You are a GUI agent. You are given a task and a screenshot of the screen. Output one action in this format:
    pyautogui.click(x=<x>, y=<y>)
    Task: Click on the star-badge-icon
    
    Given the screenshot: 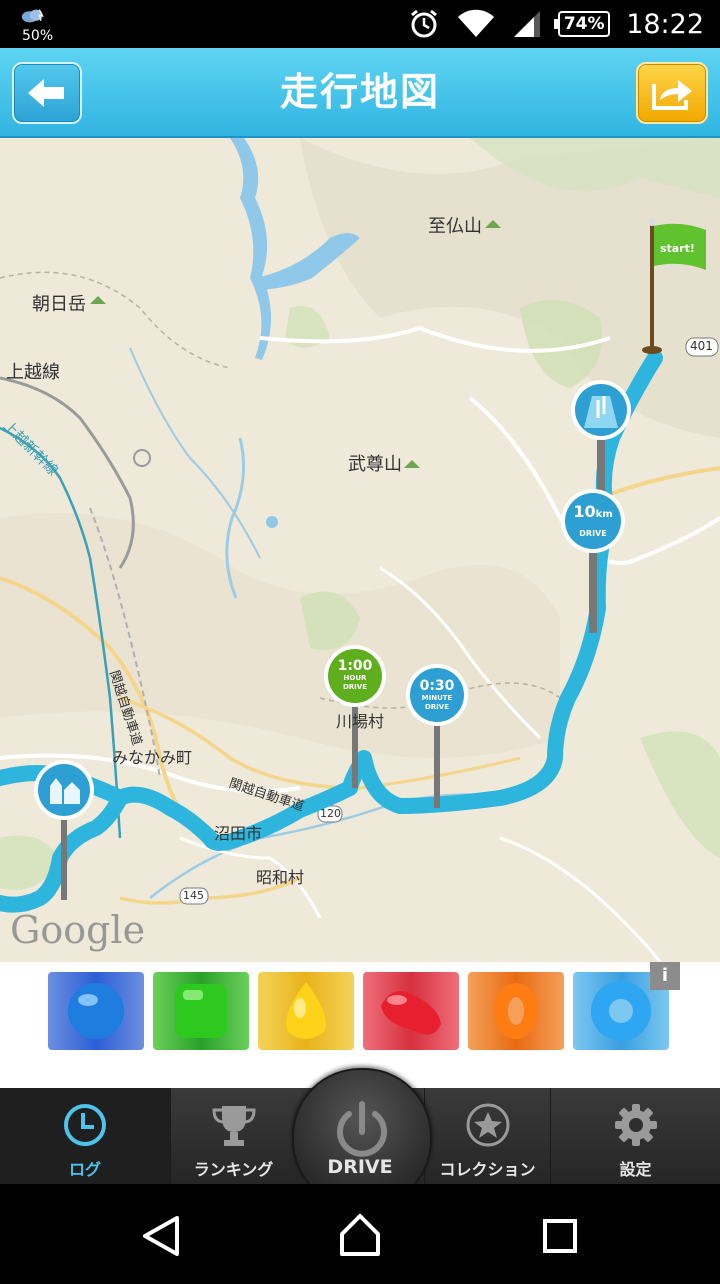 What is the action you would take?
    pyautogui.click(x=487, y=1125)
    